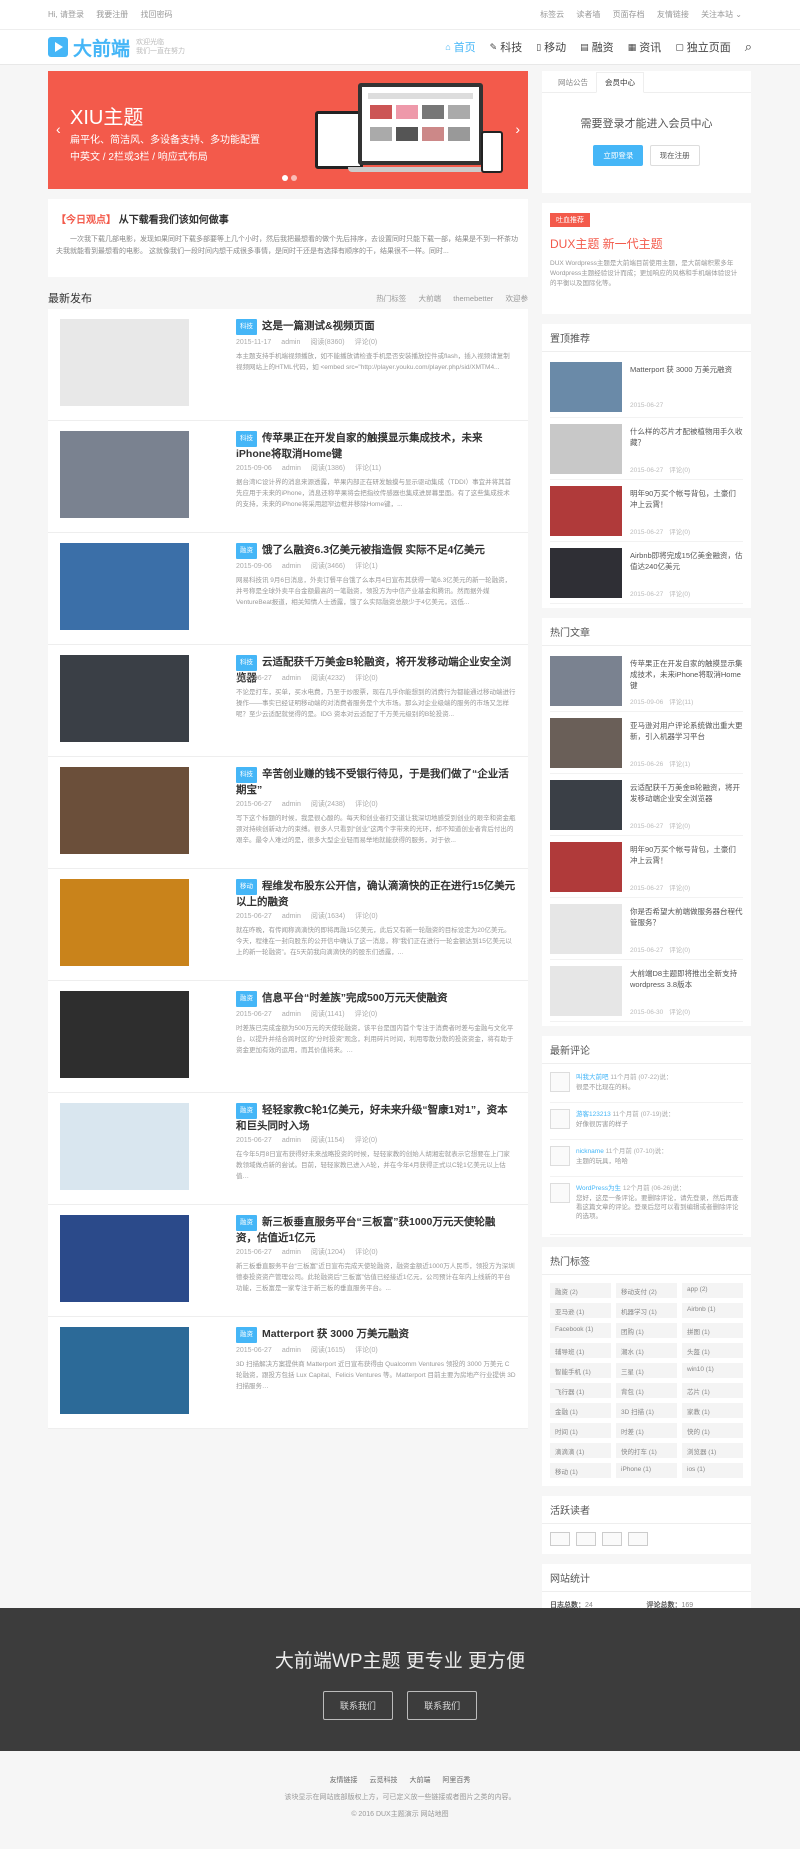  What do you see at coordinates (620, 82) in the screenshot?
I see `tab-member: 会员中心` at bounding box center [620, 82].